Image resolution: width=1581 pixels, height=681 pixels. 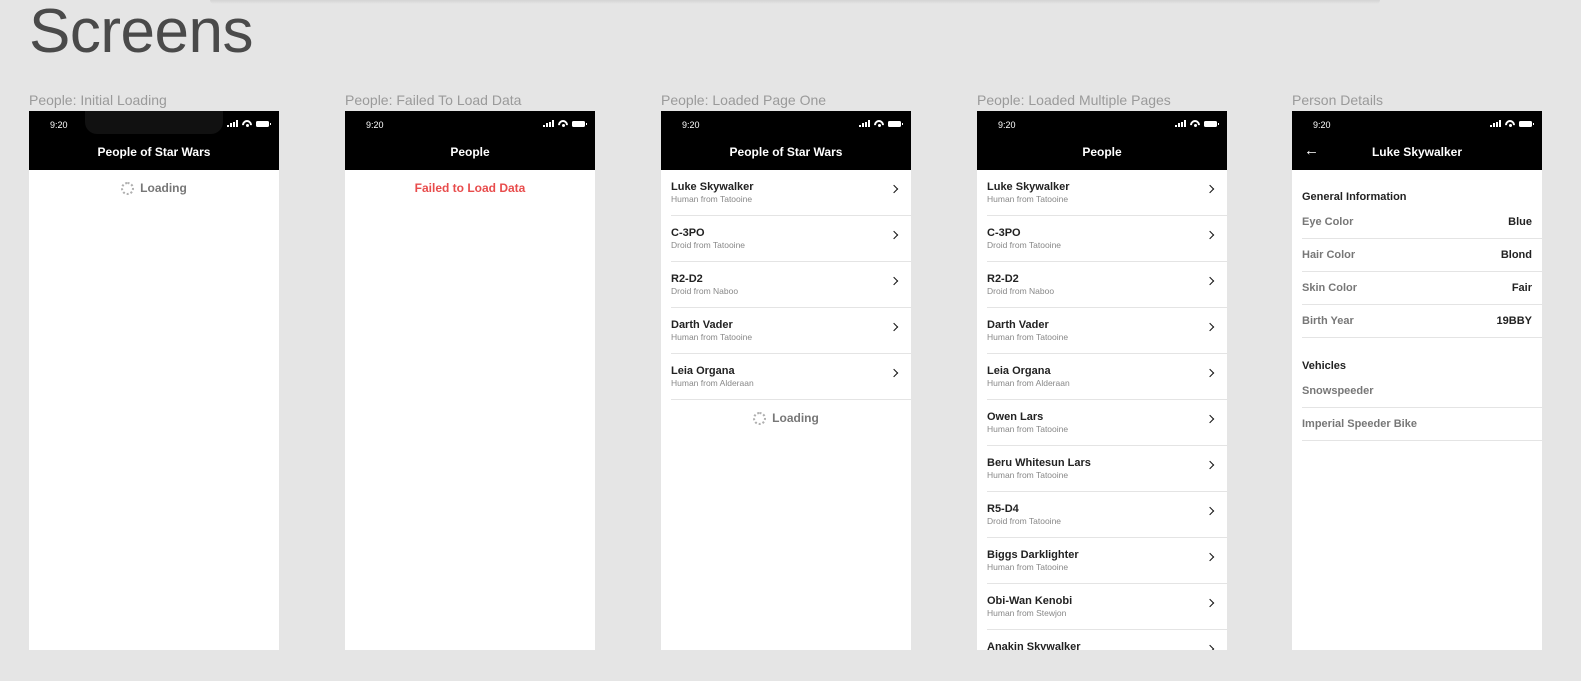 I want to click on person-row: R5-D4 Droid from Tatooine, so click(x=1107, y=515).